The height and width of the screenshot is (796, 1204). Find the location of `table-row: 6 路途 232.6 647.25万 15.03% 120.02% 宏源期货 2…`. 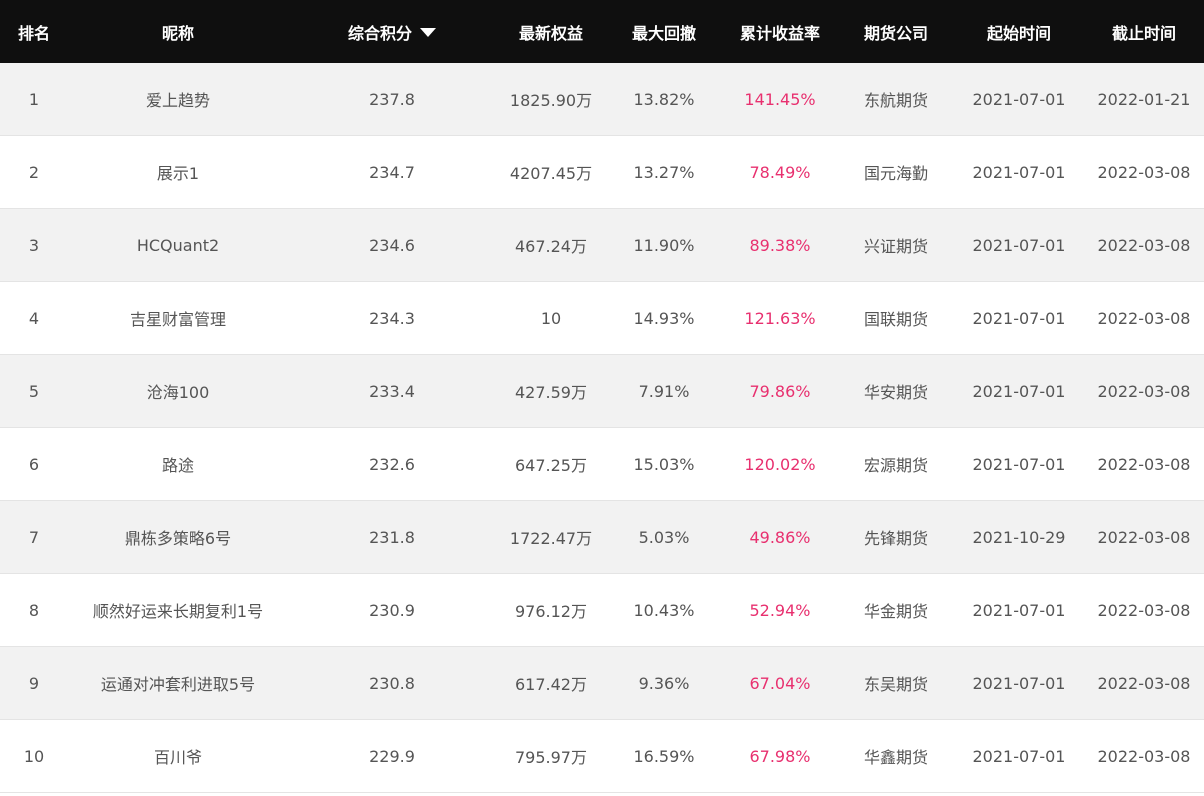

table-row: 6 路途 232.6 647.25万 15.03% 120.02% 宏源期货 2… is located at coordinates (602, 464).